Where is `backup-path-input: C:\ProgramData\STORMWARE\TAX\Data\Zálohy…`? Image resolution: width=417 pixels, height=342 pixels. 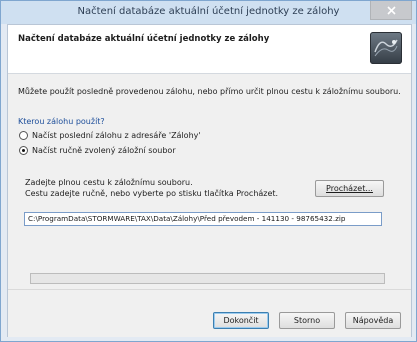 backup-path-input: C:\ProgramData\STORMWARE\TAX\Data\Zálohy… is located at coordinates (203, 219).